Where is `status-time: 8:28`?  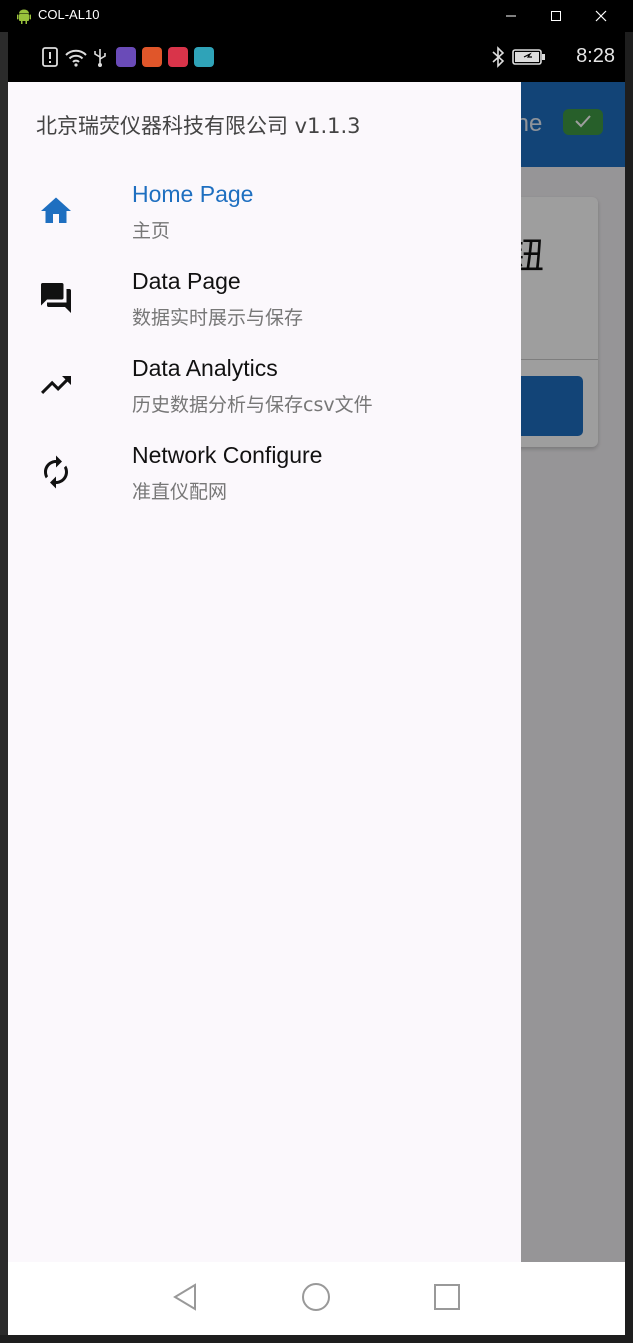
status-time: 8:28 is located at coordinates (595, 56).